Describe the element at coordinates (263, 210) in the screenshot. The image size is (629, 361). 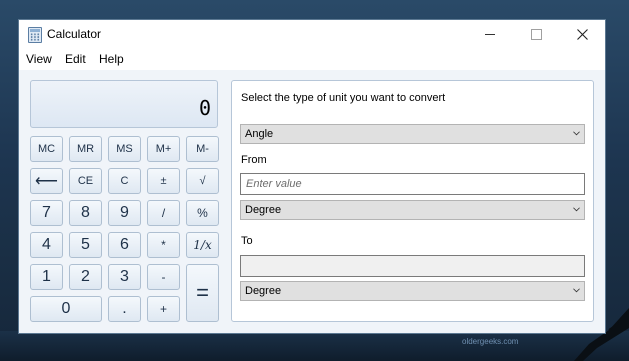
I see `from-unit-value: Degree` at that location.